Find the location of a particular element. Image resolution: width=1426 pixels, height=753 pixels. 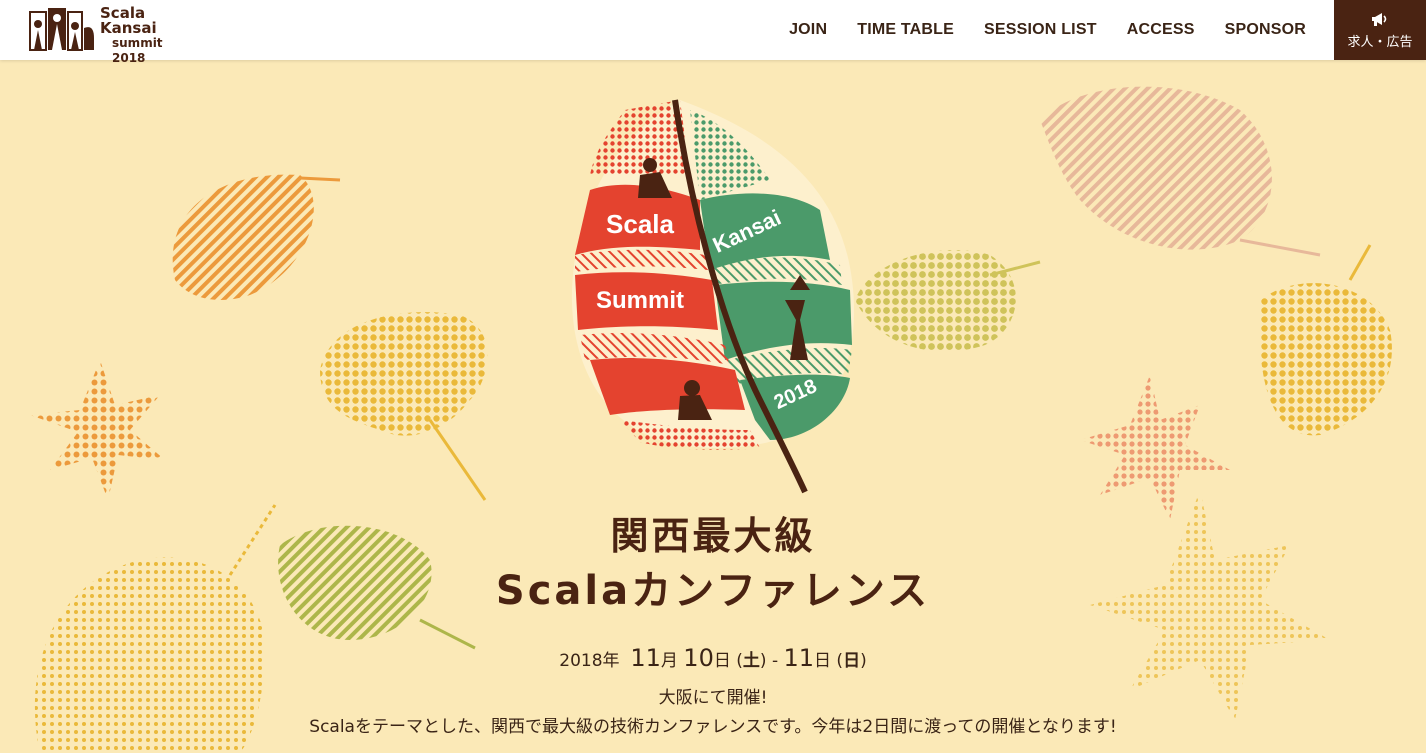

emblem-word-scala: Scala is located at coordinates (640, 224).